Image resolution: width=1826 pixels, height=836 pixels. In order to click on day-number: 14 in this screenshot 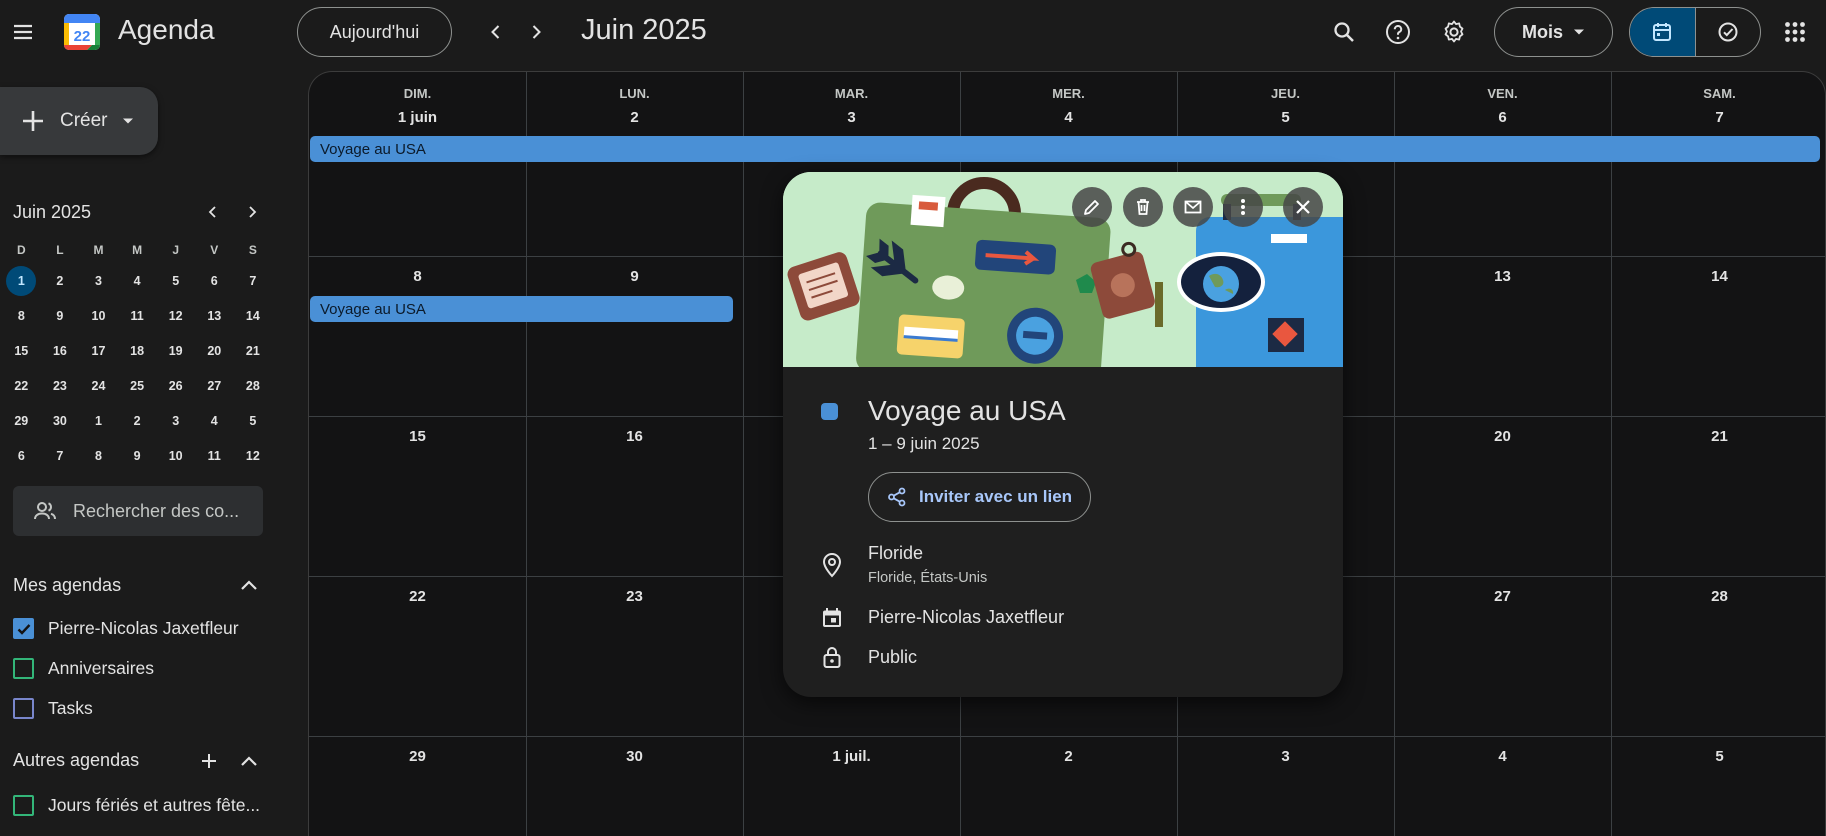, I will do `click(1718, 276)`.